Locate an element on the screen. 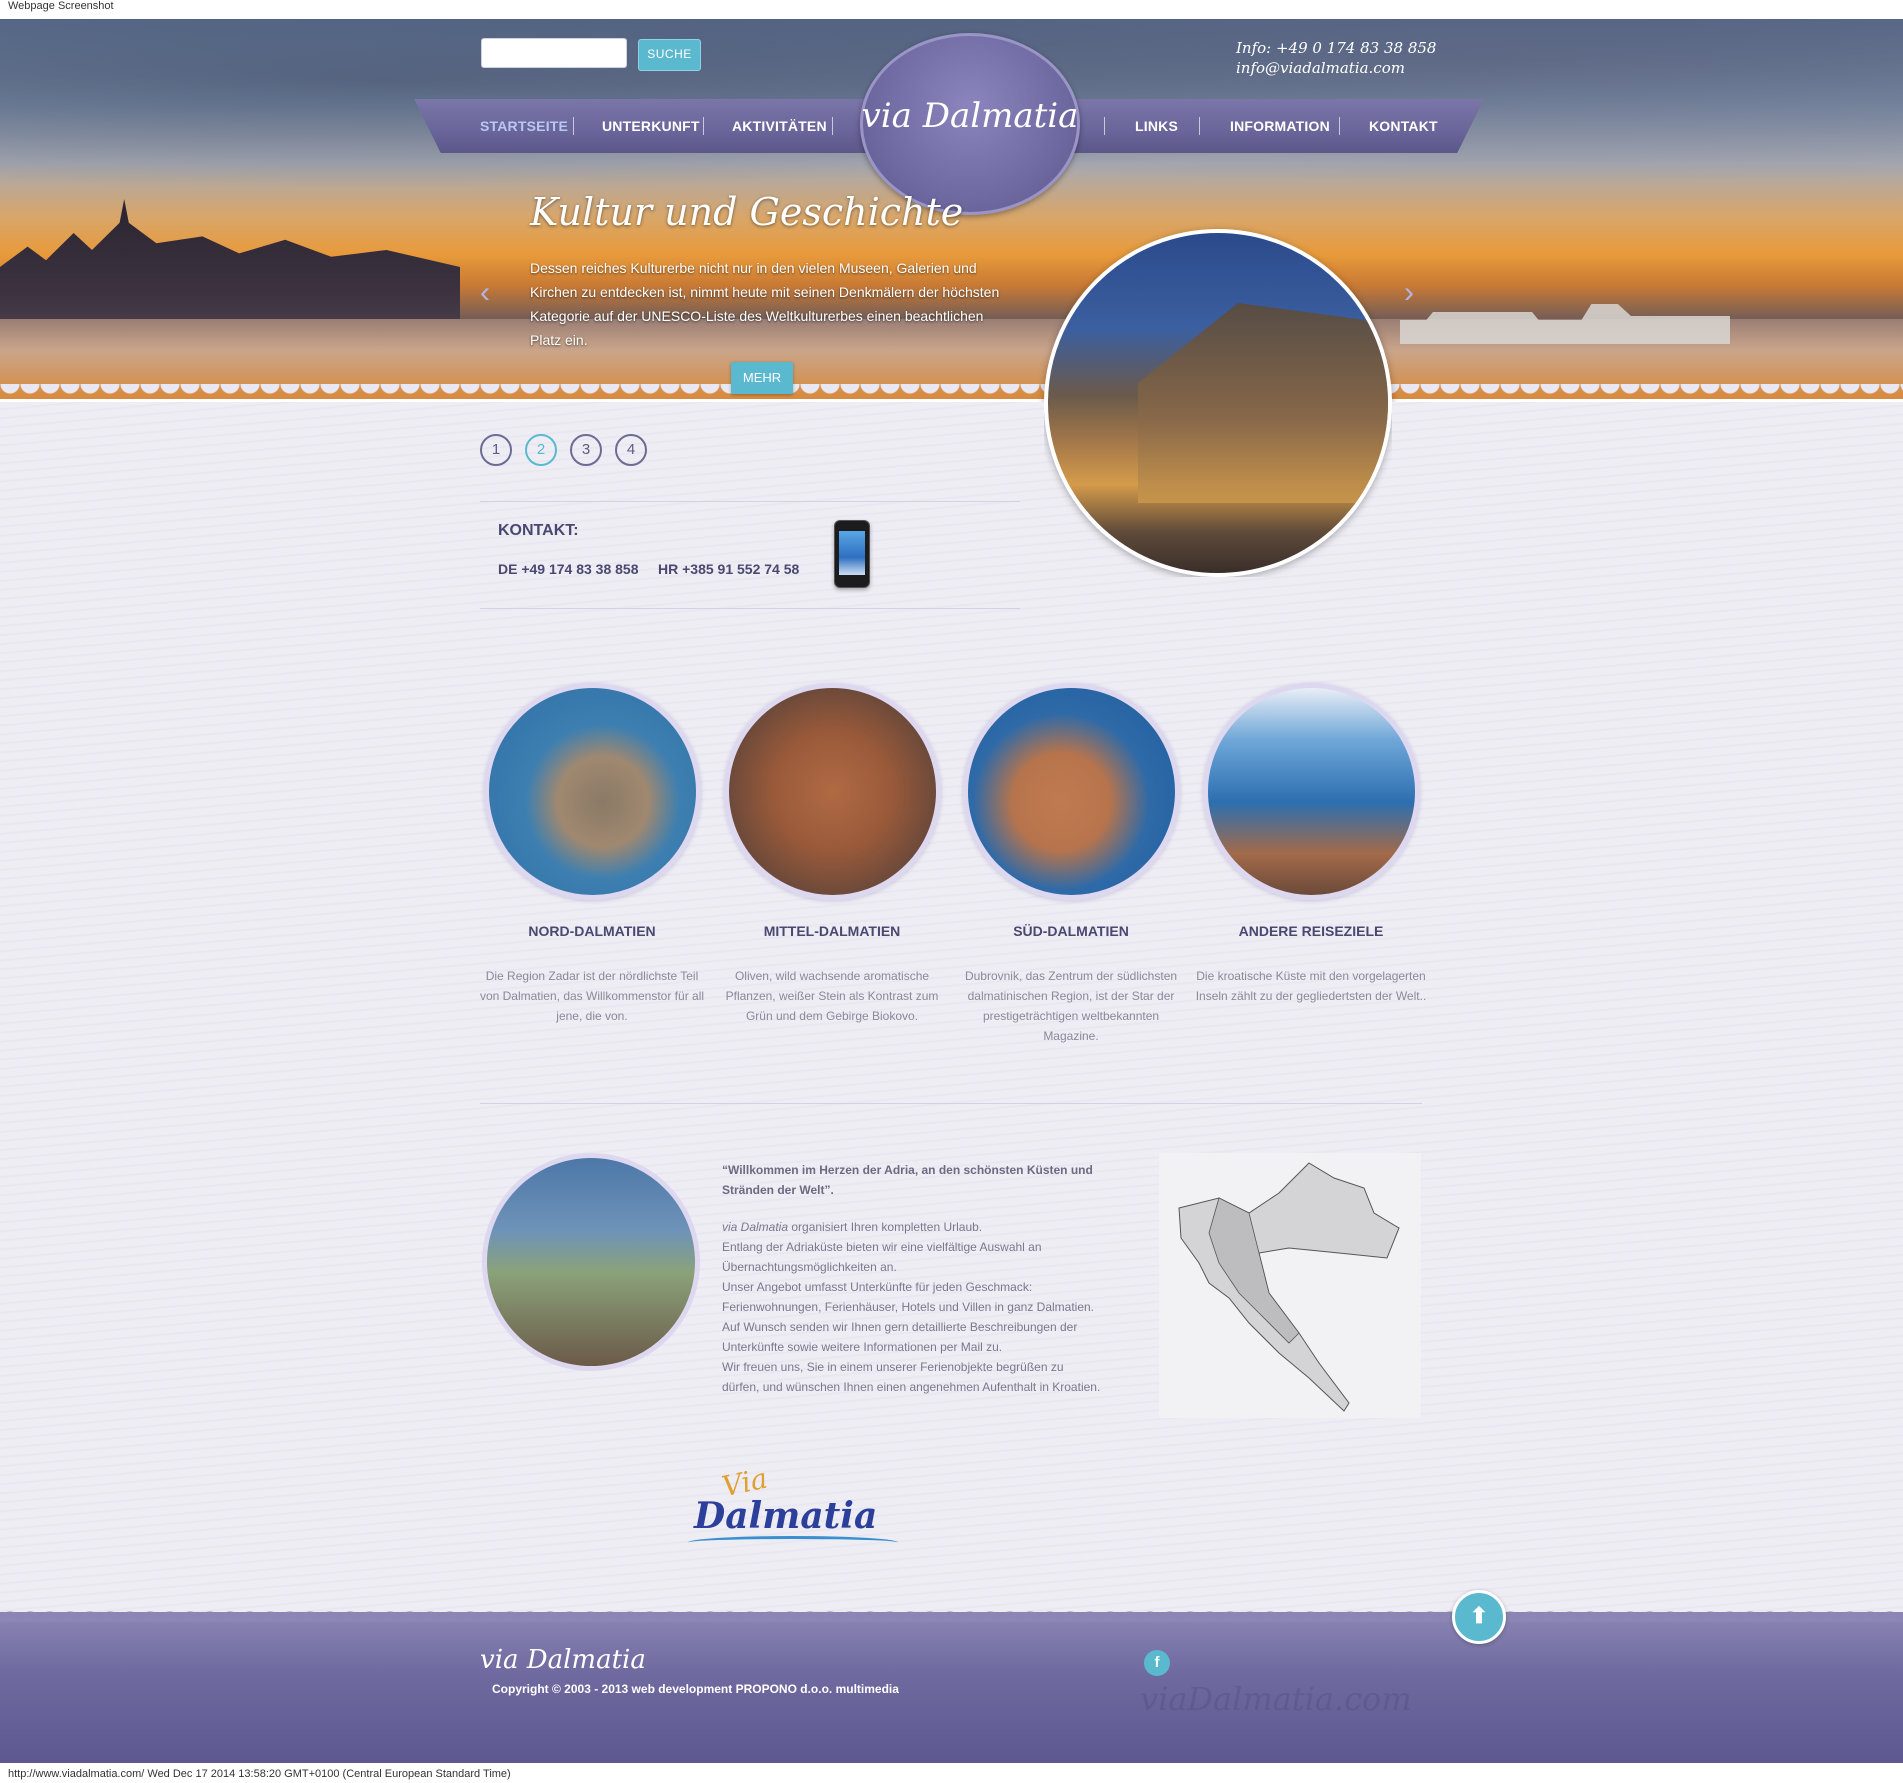  more-button: MEHR is located at coordinates (762, 378).